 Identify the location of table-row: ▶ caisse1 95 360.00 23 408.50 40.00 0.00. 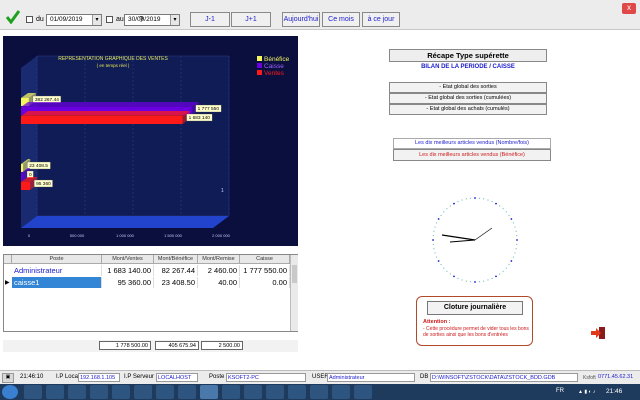
(147, 282).